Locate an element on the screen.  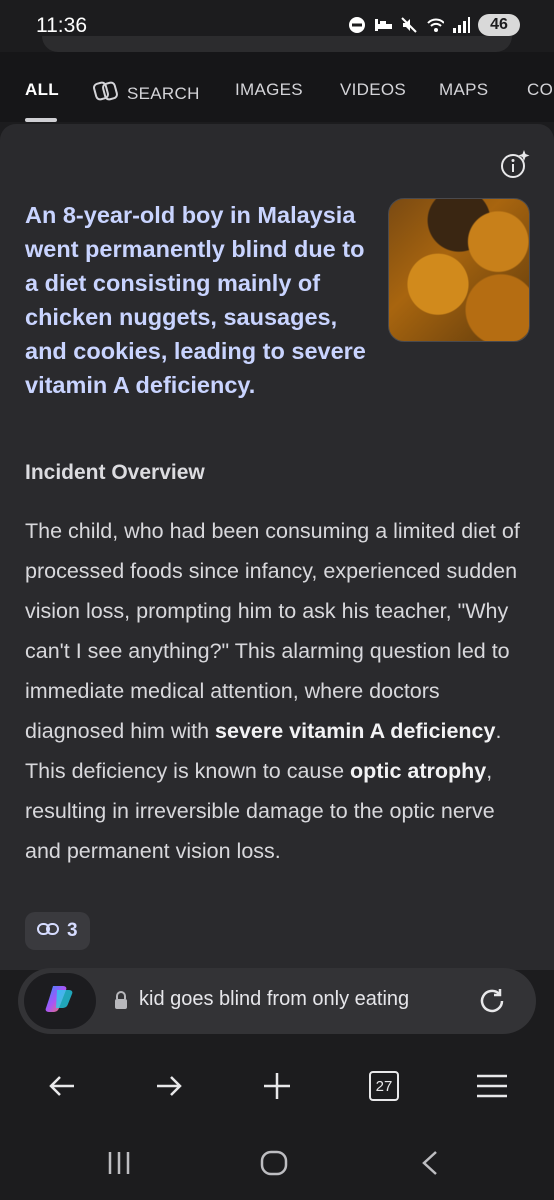
do-not-disturb-icon is located at coordinates (357, 25).